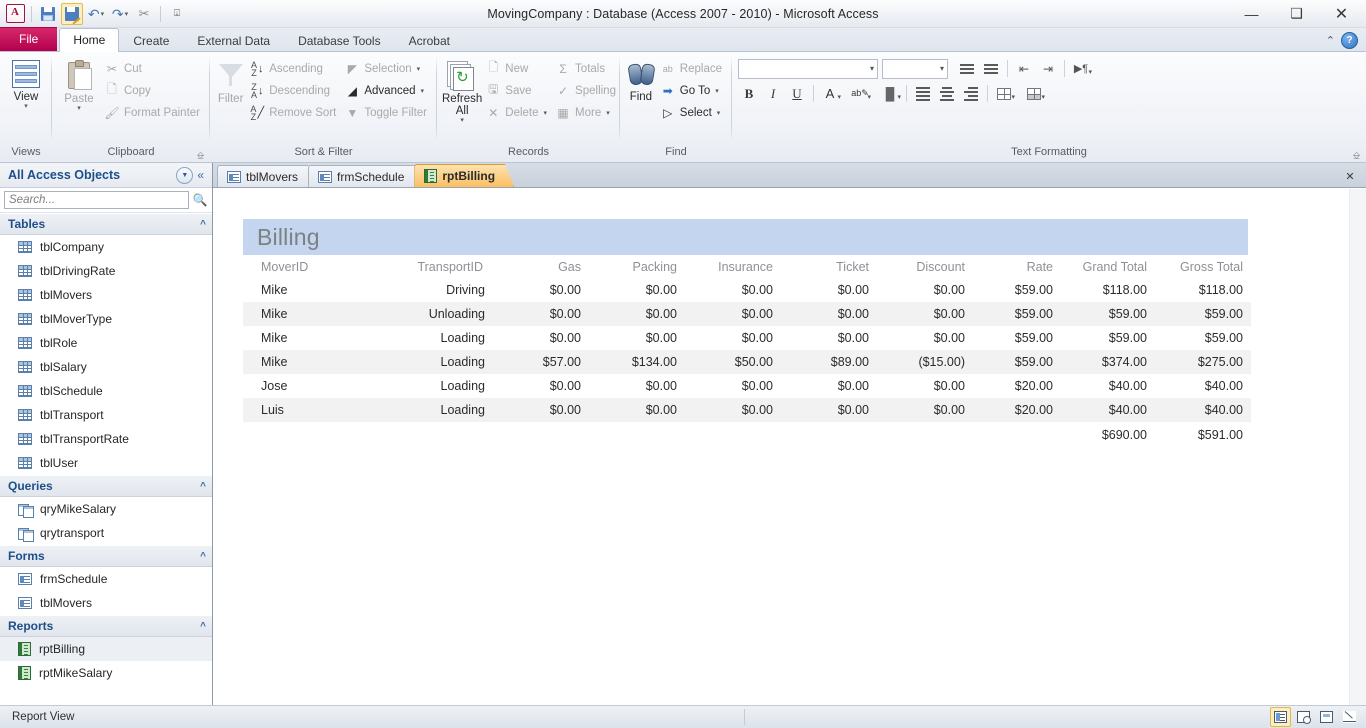  Describe the element at coordinates (127, 14) in the screenshot. I see `redo-dropdown-icon: ▾` at that location.